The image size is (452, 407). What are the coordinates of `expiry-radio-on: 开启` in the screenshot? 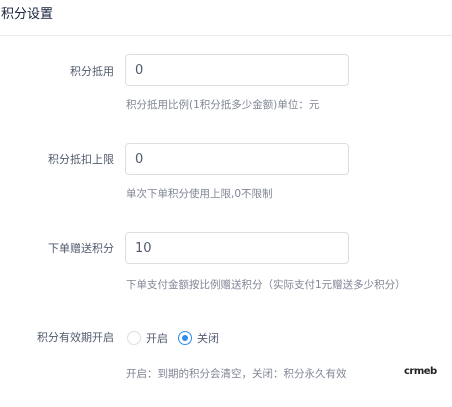 It's located at (147, 338).